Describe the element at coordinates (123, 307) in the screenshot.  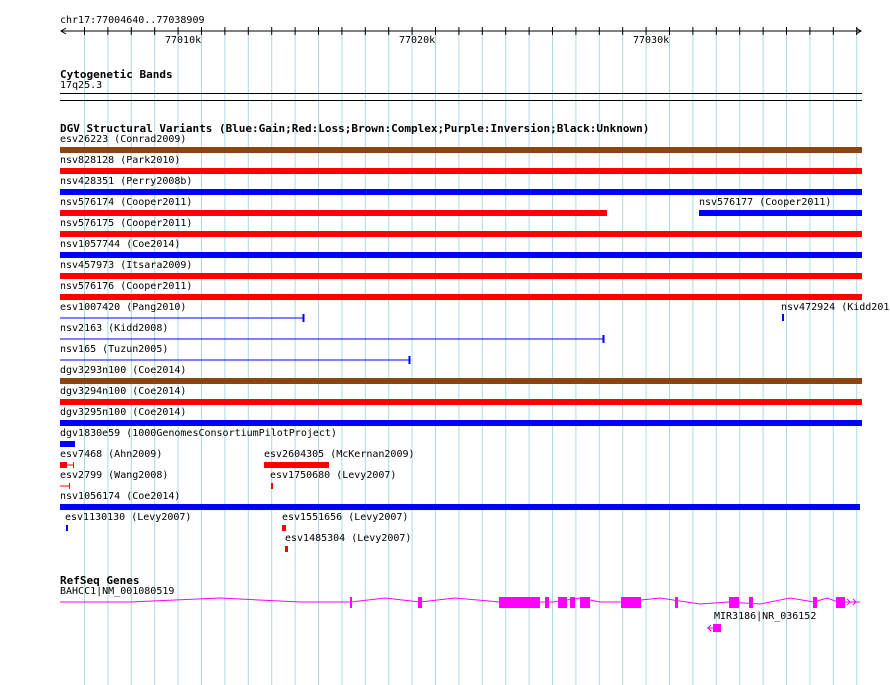
I see `feature-label: esv1007420 (Pang2010)` at that location.